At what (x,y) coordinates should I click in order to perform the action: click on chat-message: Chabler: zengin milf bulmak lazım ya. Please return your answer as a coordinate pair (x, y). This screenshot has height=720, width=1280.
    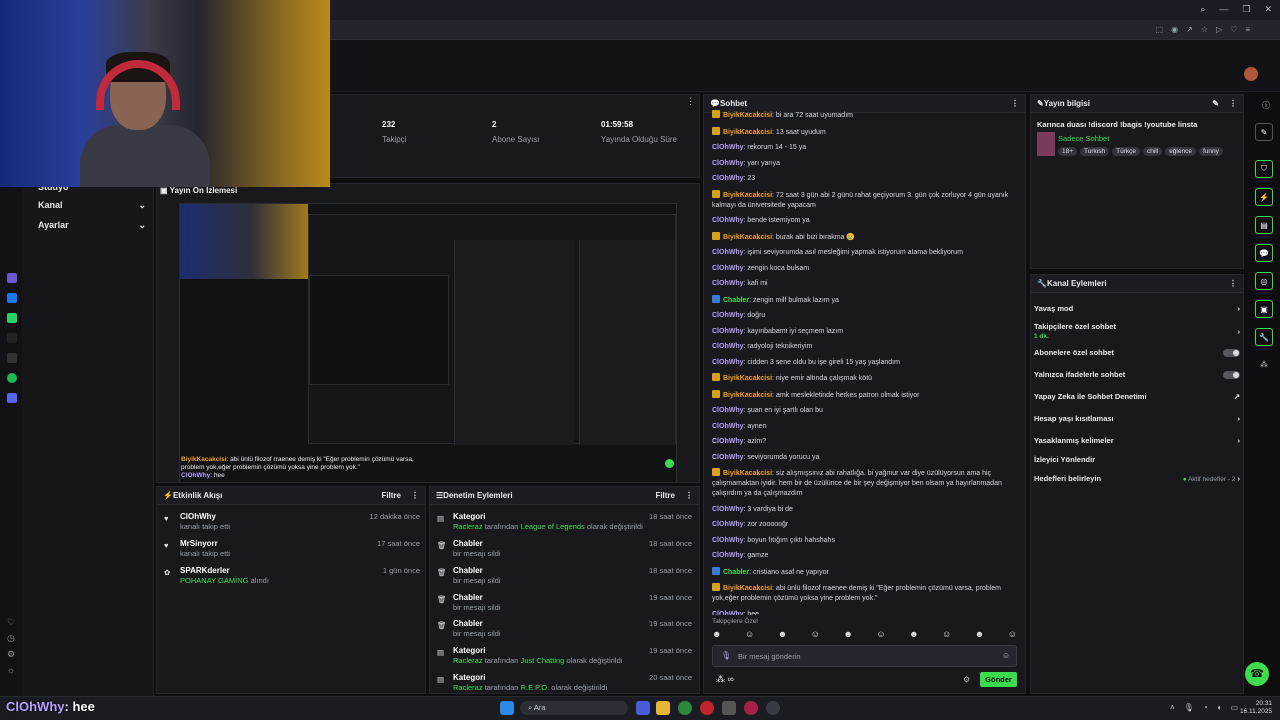
    Looking at the image, I should click on (867, 300).